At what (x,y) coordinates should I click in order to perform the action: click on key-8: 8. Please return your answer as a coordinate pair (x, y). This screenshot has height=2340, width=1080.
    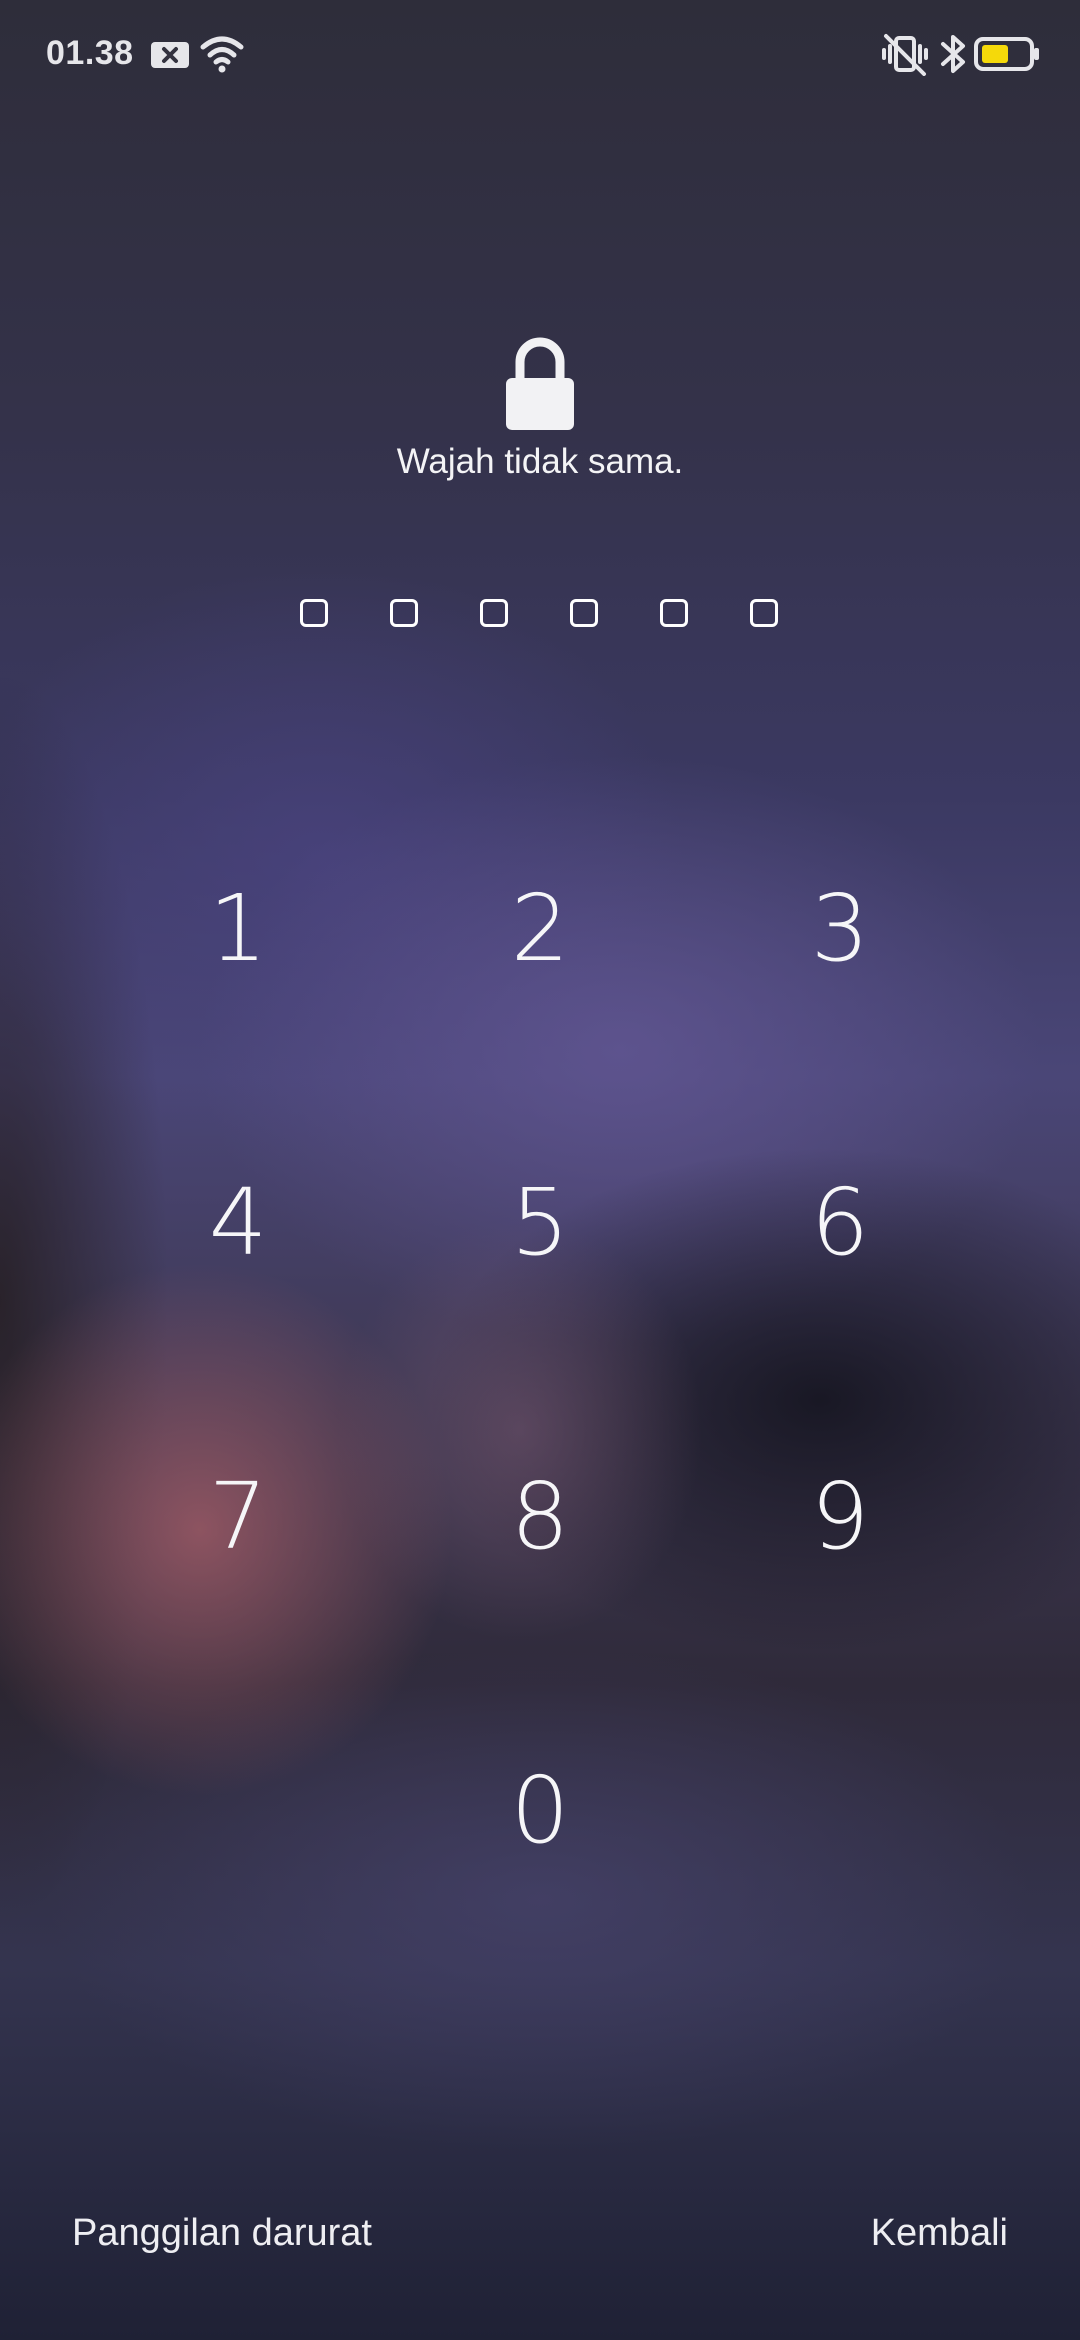
    Looking at the image, I should click on (540, 1516).